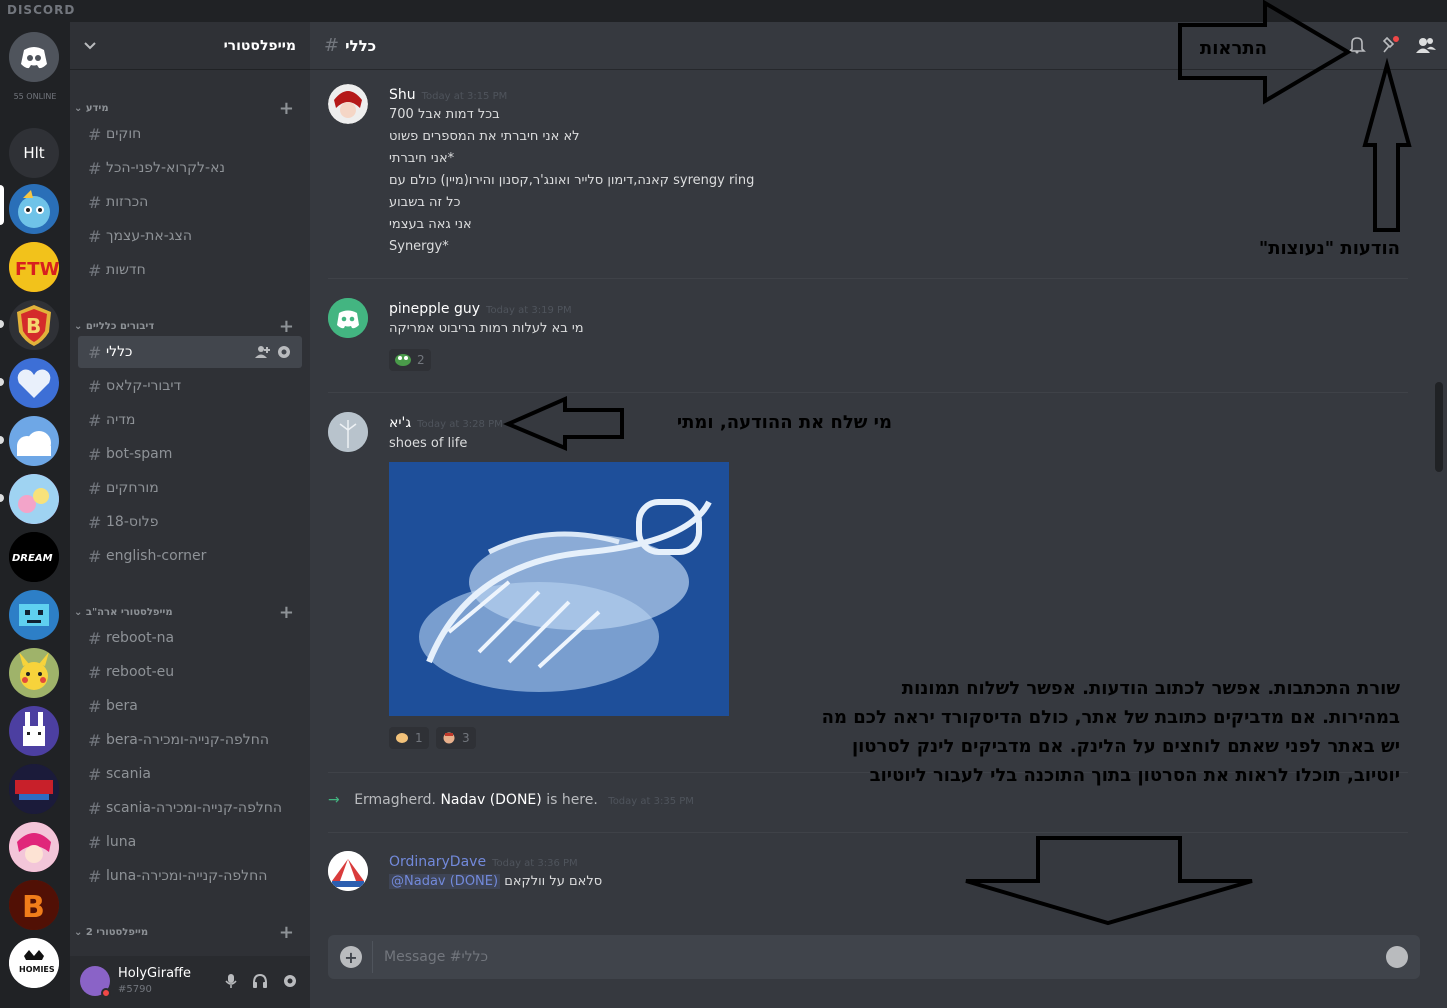 The width and height of the screenshot is (1447, 1008). I want to click on scrollbar-thumb, so click(1439, 427).